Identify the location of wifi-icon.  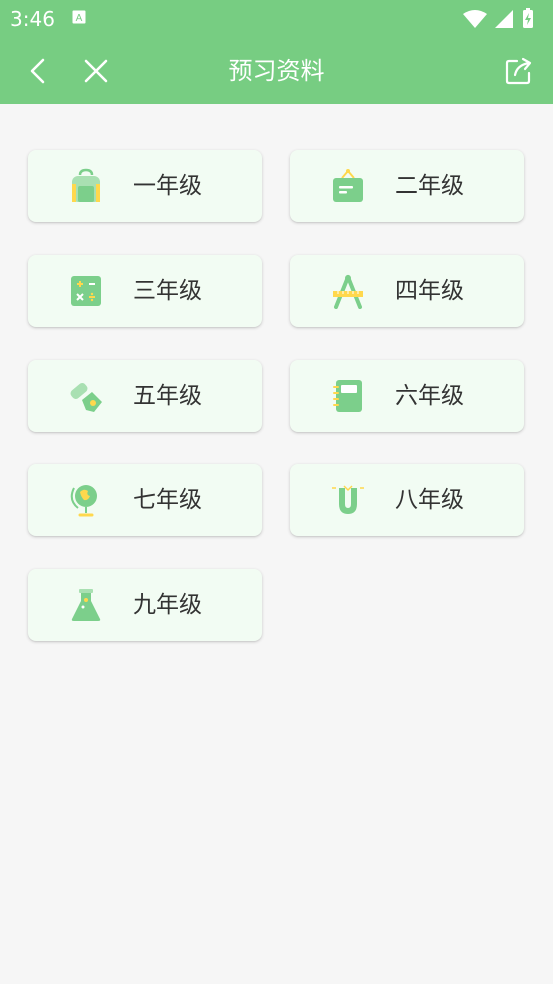
(475, 19).